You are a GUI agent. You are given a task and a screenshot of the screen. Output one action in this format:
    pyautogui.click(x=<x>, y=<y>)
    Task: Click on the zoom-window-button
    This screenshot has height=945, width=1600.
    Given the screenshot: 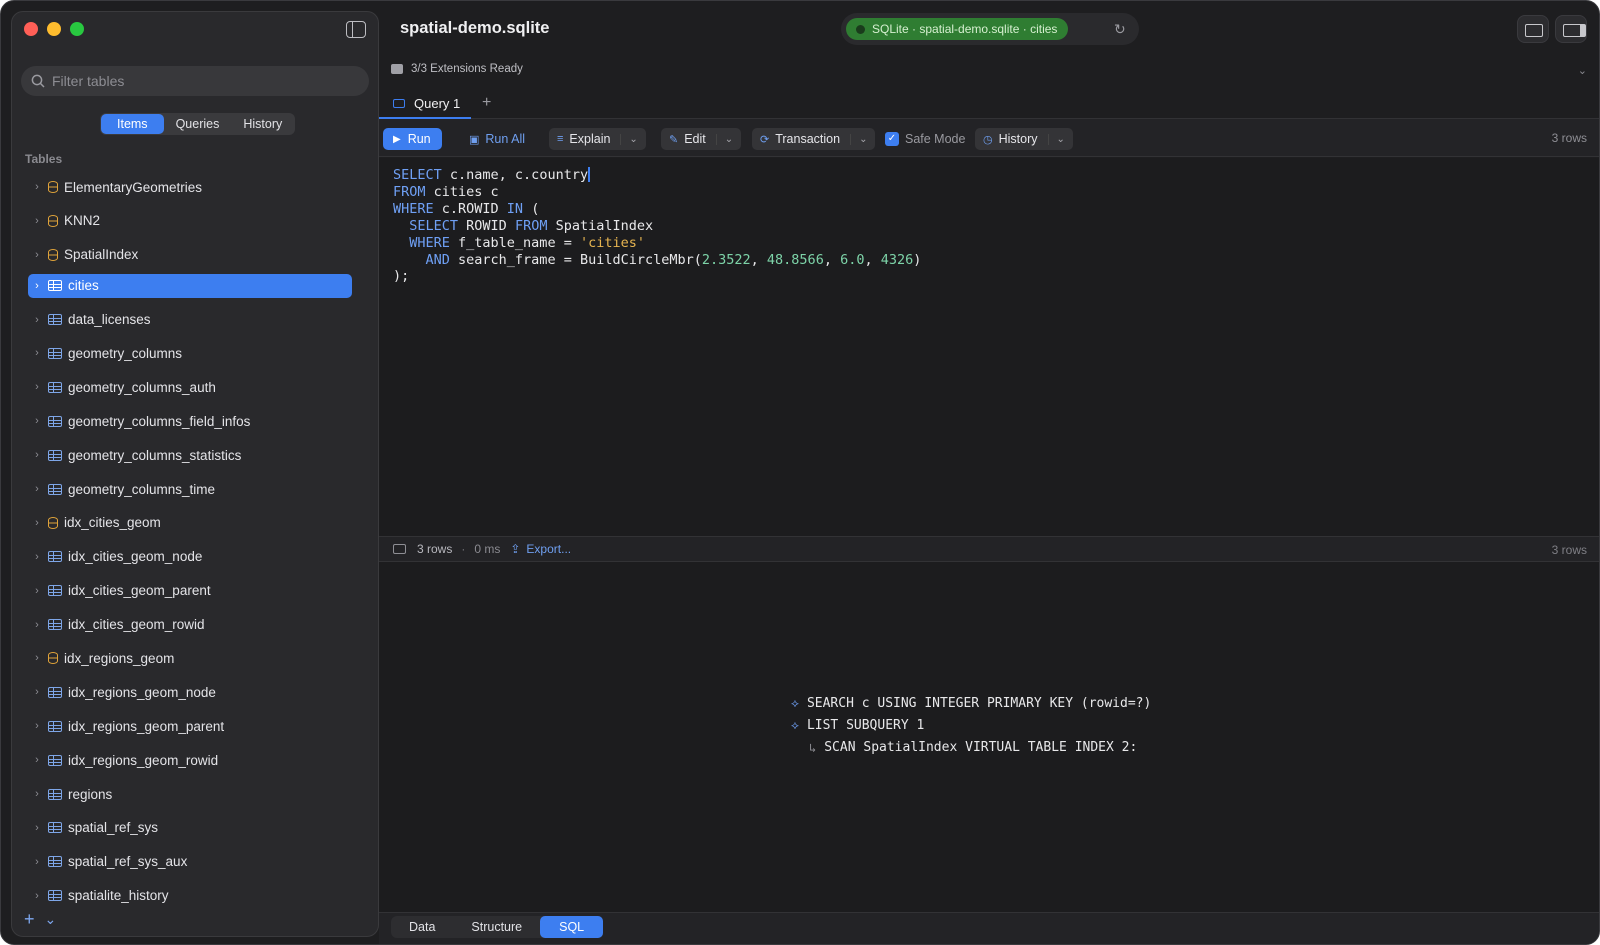 What is the action you would take?
    pyautogui.click(x=77, y=29)
    